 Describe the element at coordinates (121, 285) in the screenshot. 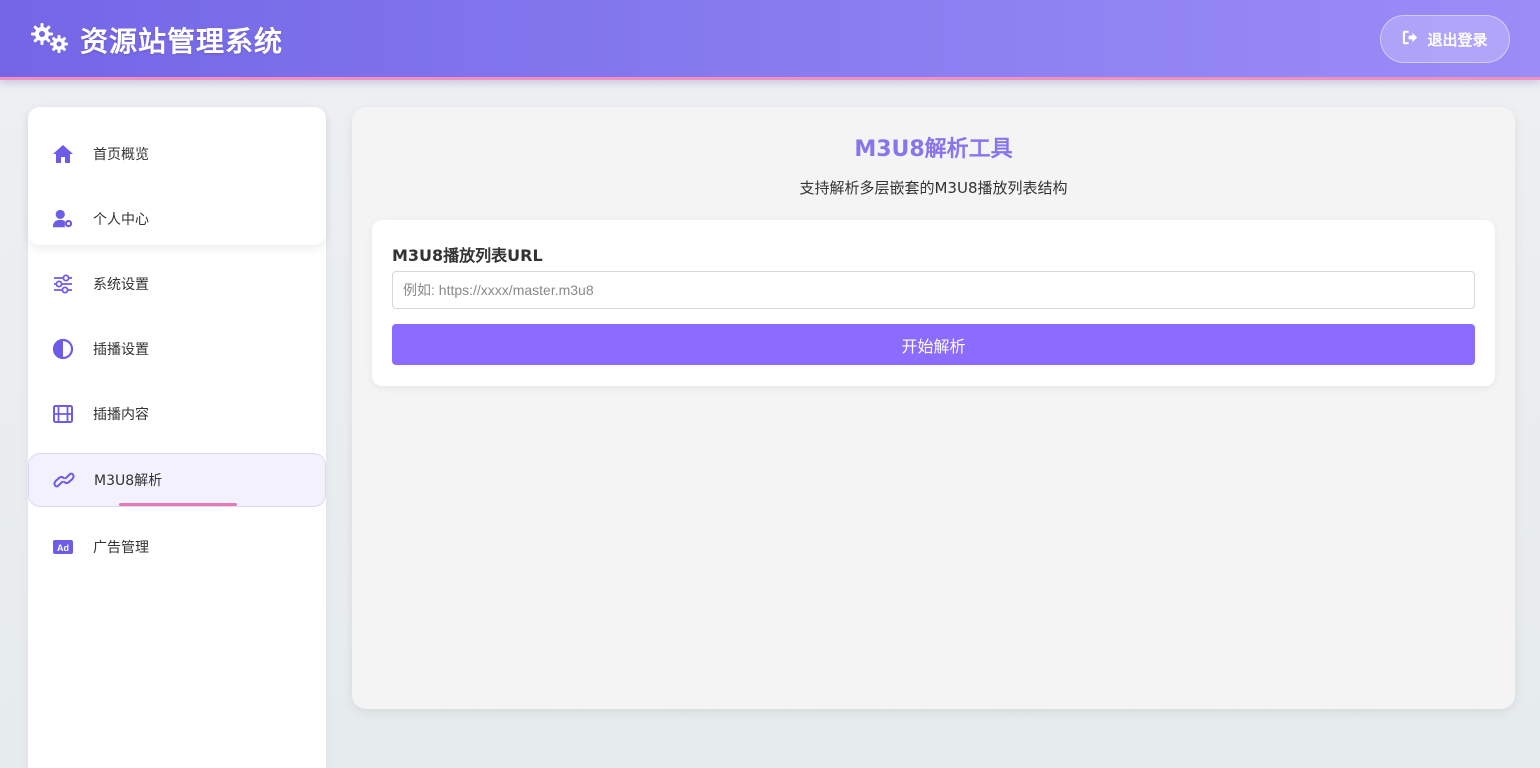

I see `sidebar-item-label: 系统设置` at that location.